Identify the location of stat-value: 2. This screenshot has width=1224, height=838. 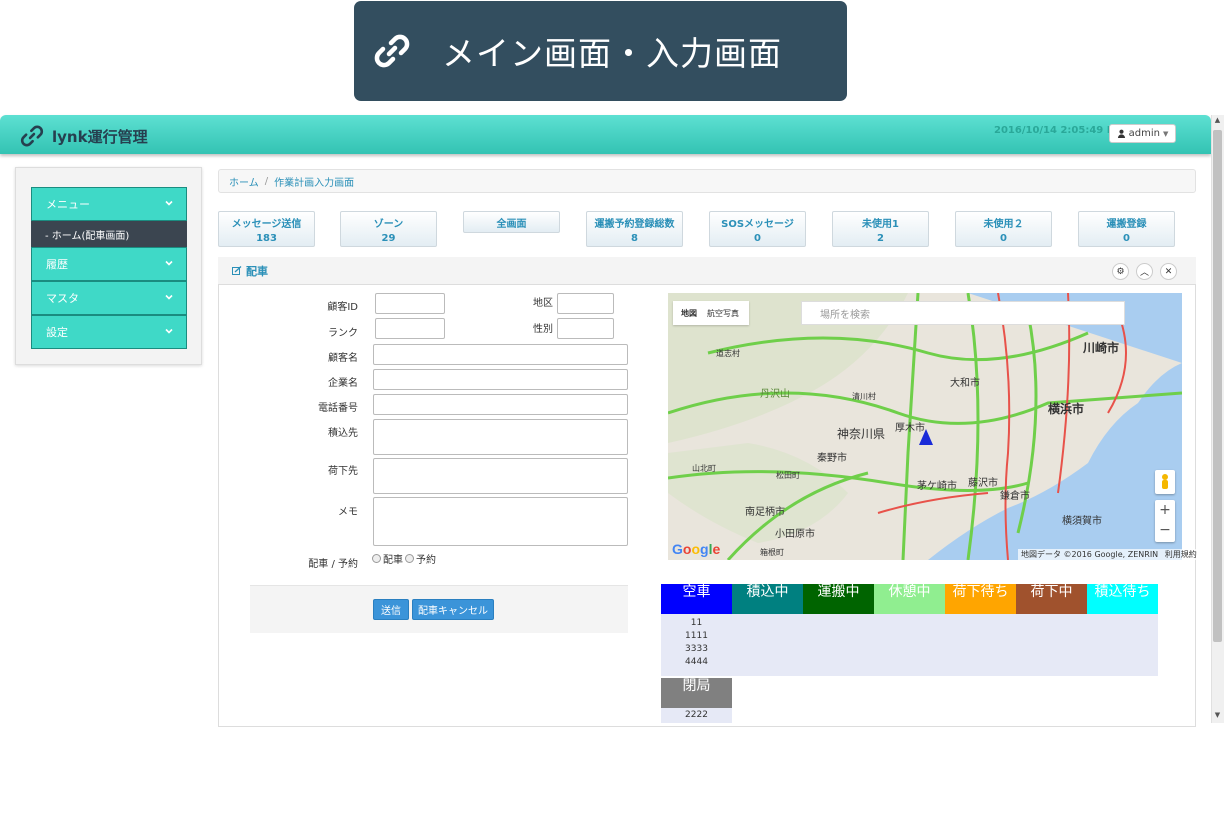
(880, 238).